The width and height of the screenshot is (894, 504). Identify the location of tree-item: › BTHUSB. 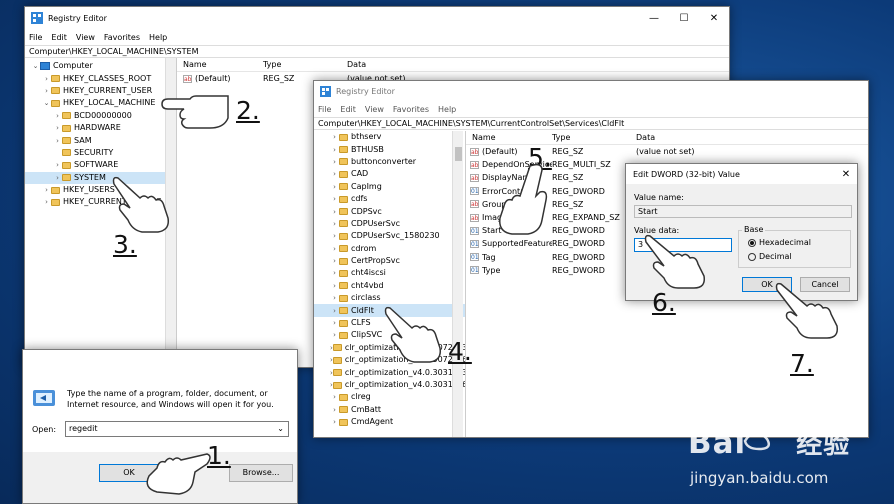
(389, 149).